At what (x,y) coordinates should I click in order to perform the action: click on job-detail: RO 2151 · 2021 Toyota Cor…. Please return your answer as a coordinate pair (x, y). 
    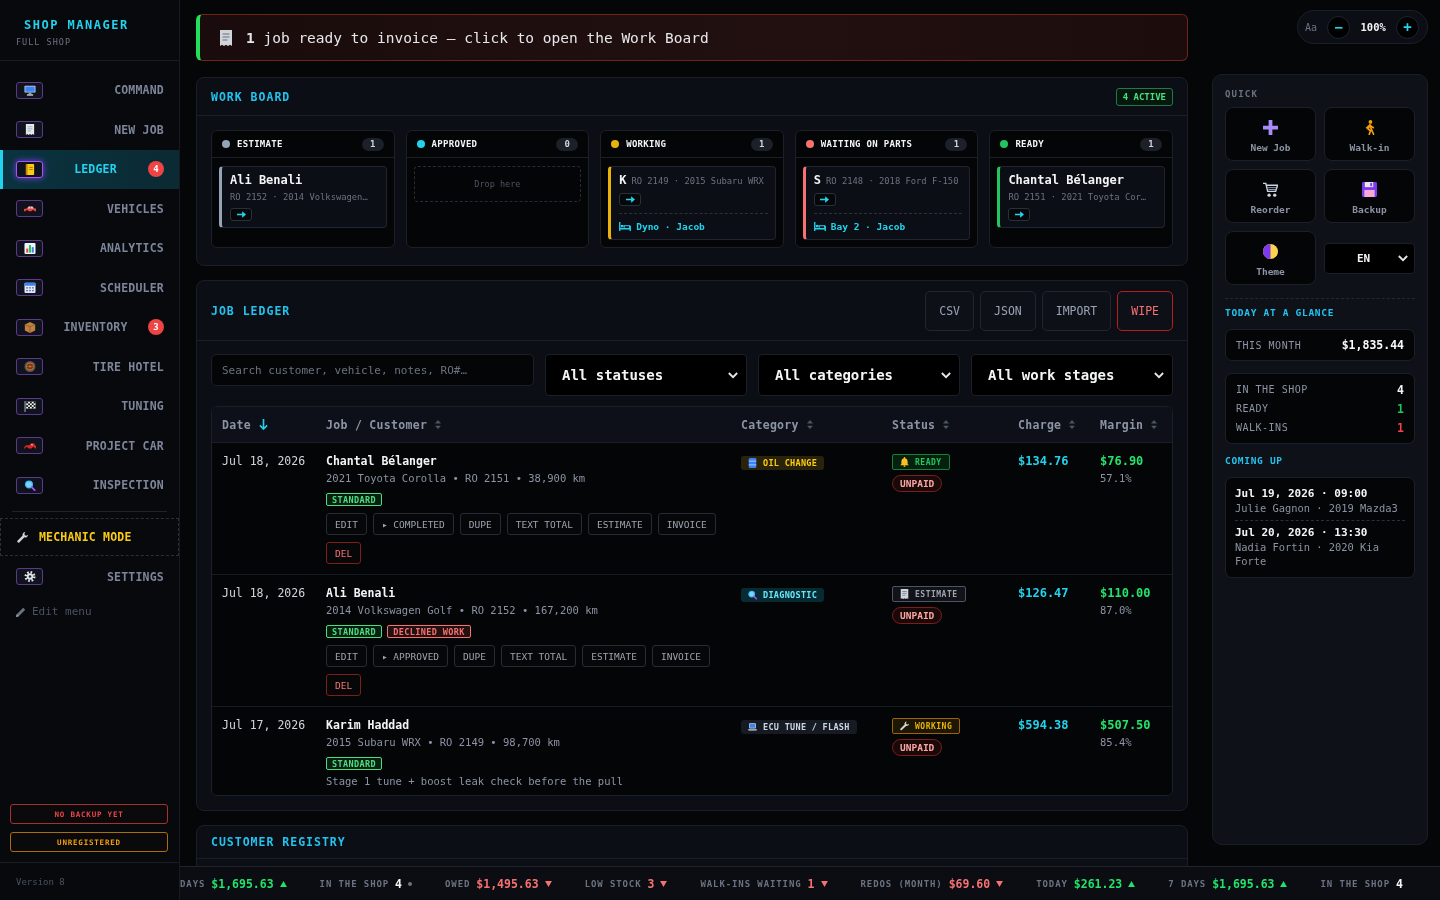
    Looking at the image, I should click on (1077, 197).